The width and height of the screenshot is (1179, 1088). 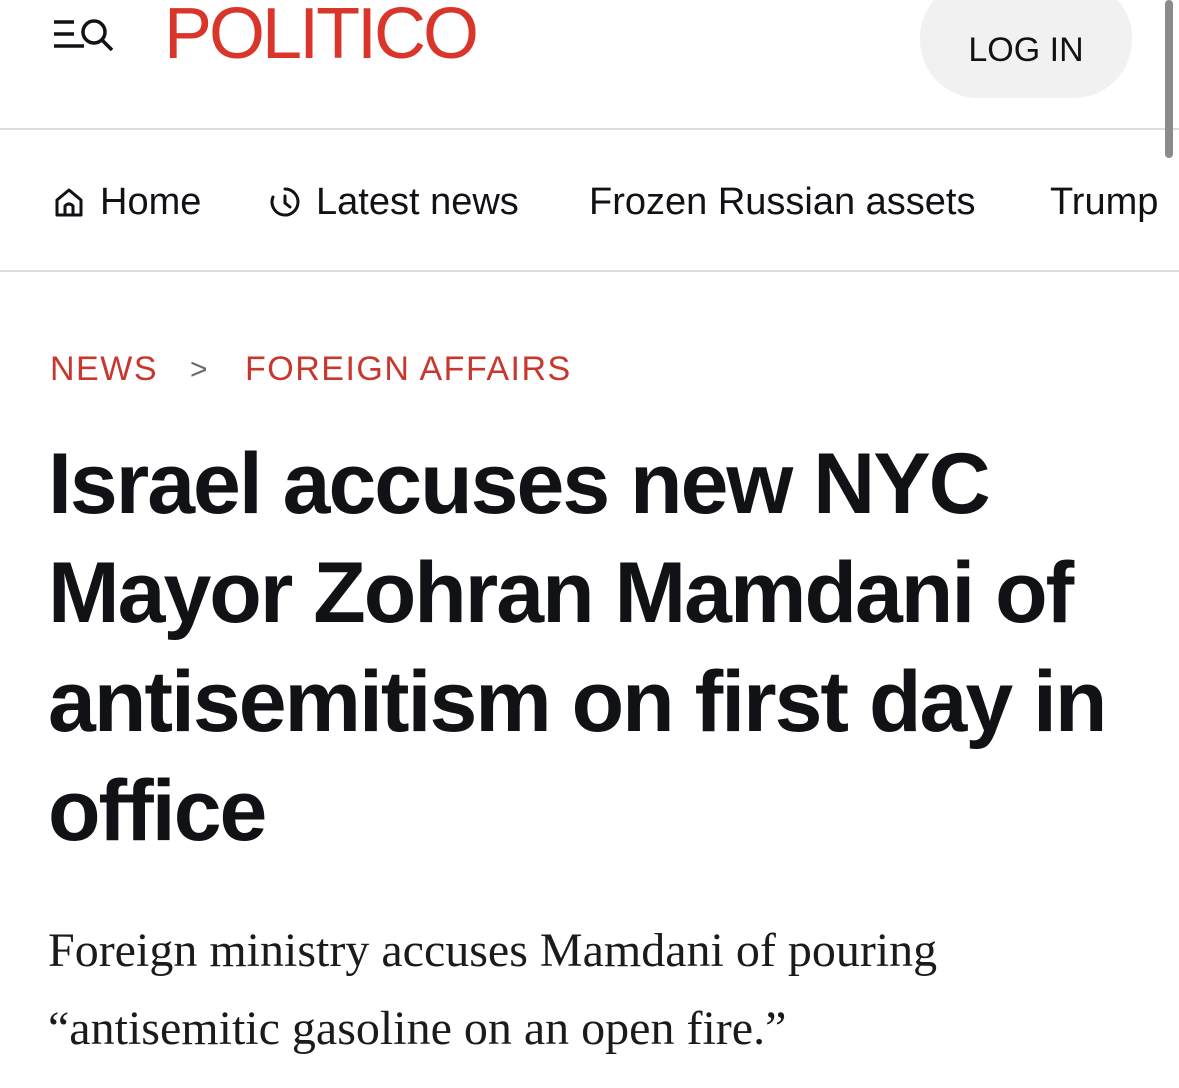 I want to click on home-icon, so click(x=69, y=202).